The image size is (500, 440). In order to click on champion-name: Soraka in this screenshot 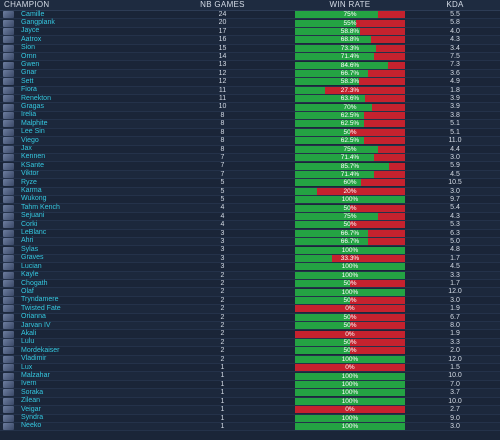, I will do `click(32, 393)`.